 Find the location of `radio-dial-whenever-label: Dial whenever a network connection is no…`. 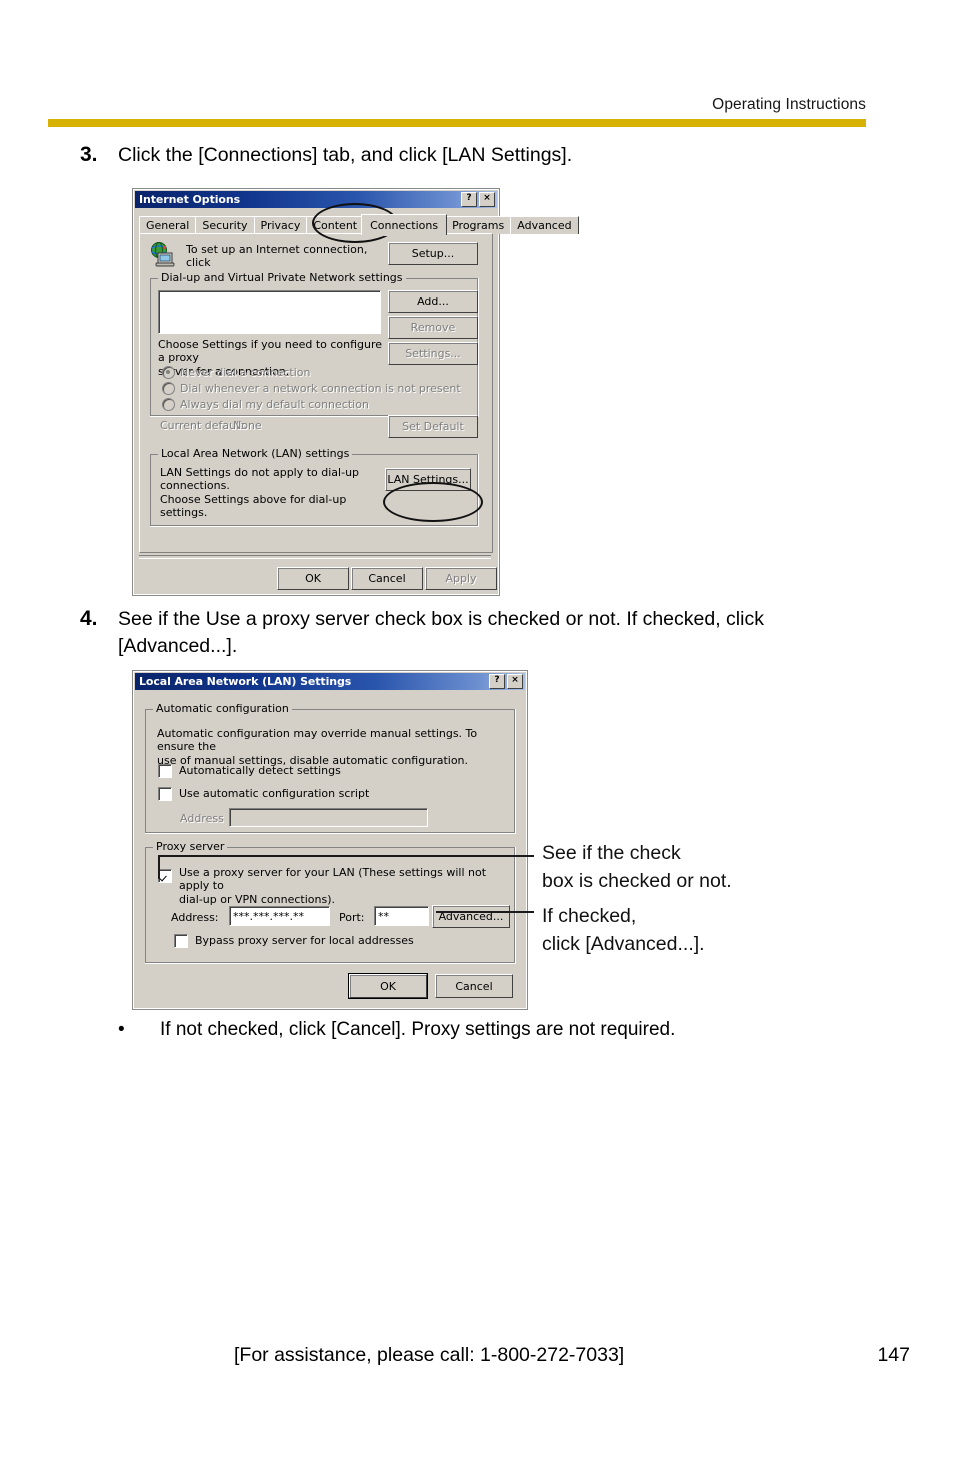

radio-dial-whenever-label: Dial whenever a network connection is no… is located at coordinates (320, 388).